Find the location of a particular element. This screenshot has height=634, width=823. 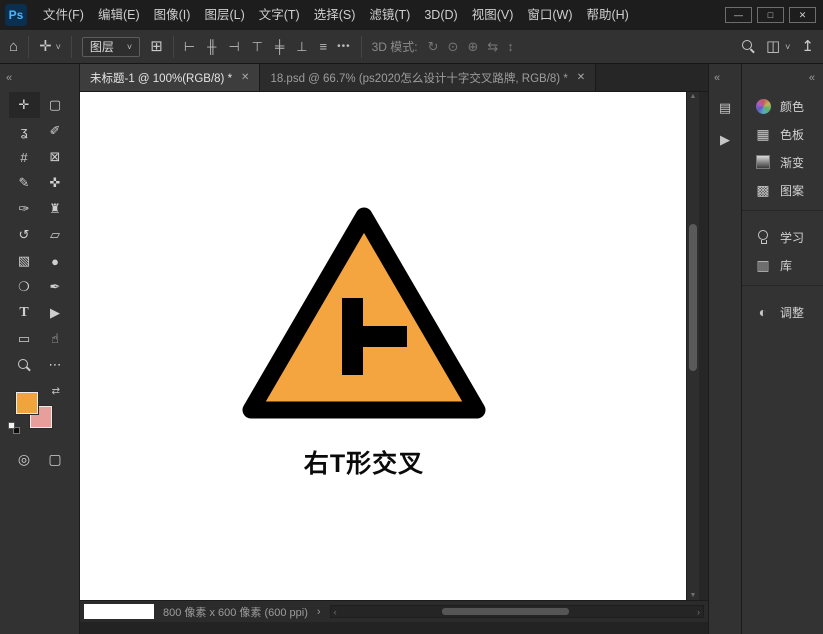

properties-panel-icon: ▤ is located at coordinates (725, 108).